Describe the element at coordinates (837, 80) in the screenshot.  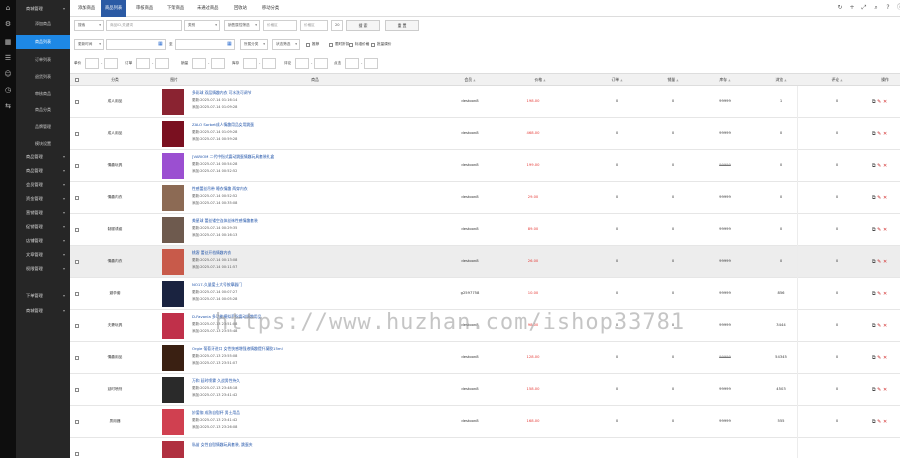
I see `column-header: 评论 ▲` at that location.